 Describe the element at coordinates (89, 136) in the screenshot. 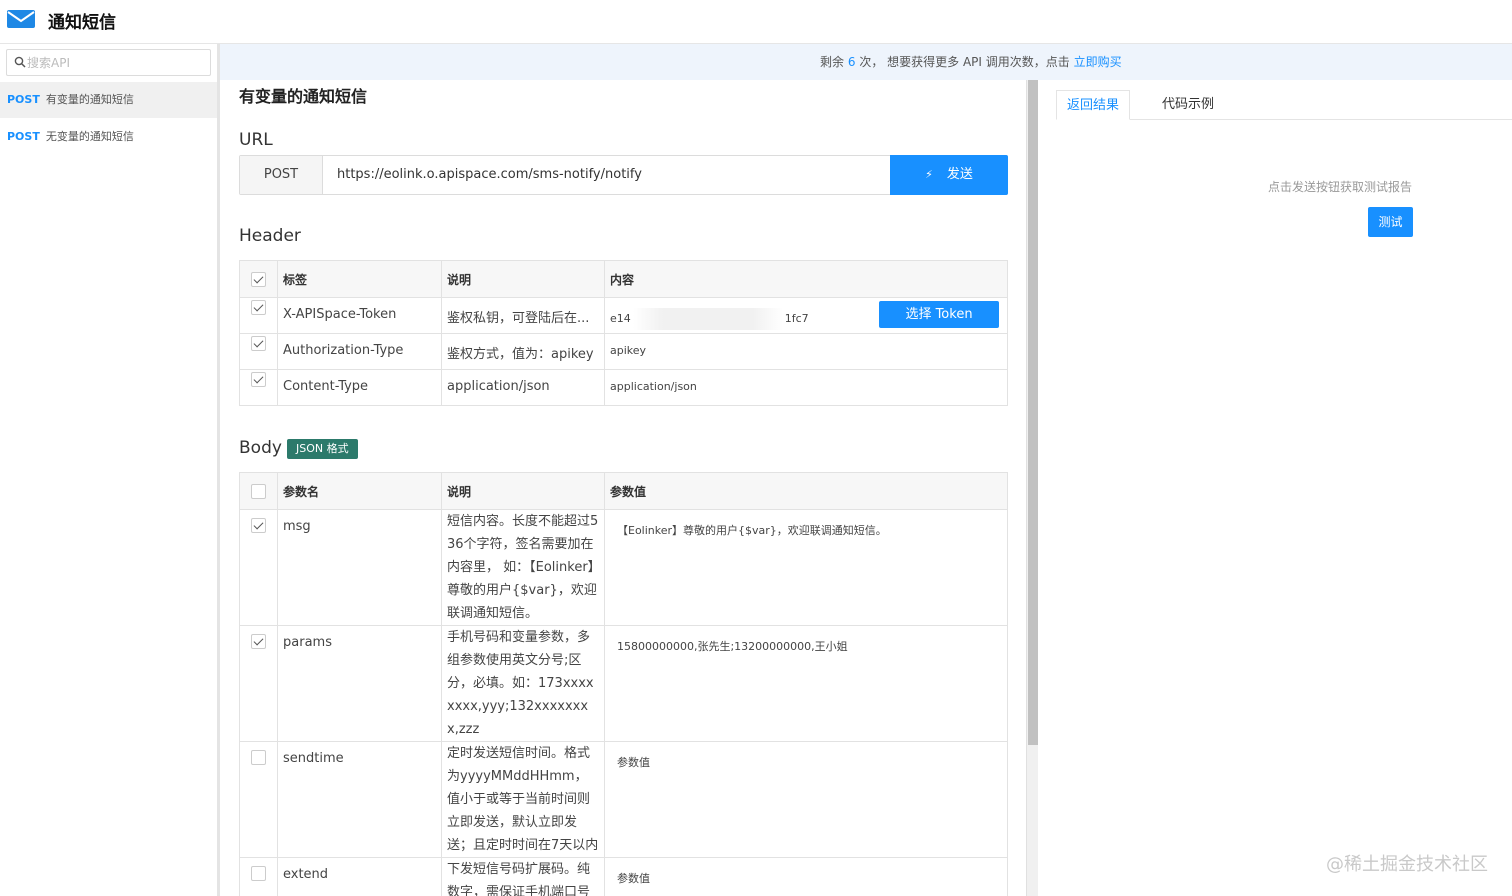

I see `sidebar-item-label: 无变量的通知短信` at that location.